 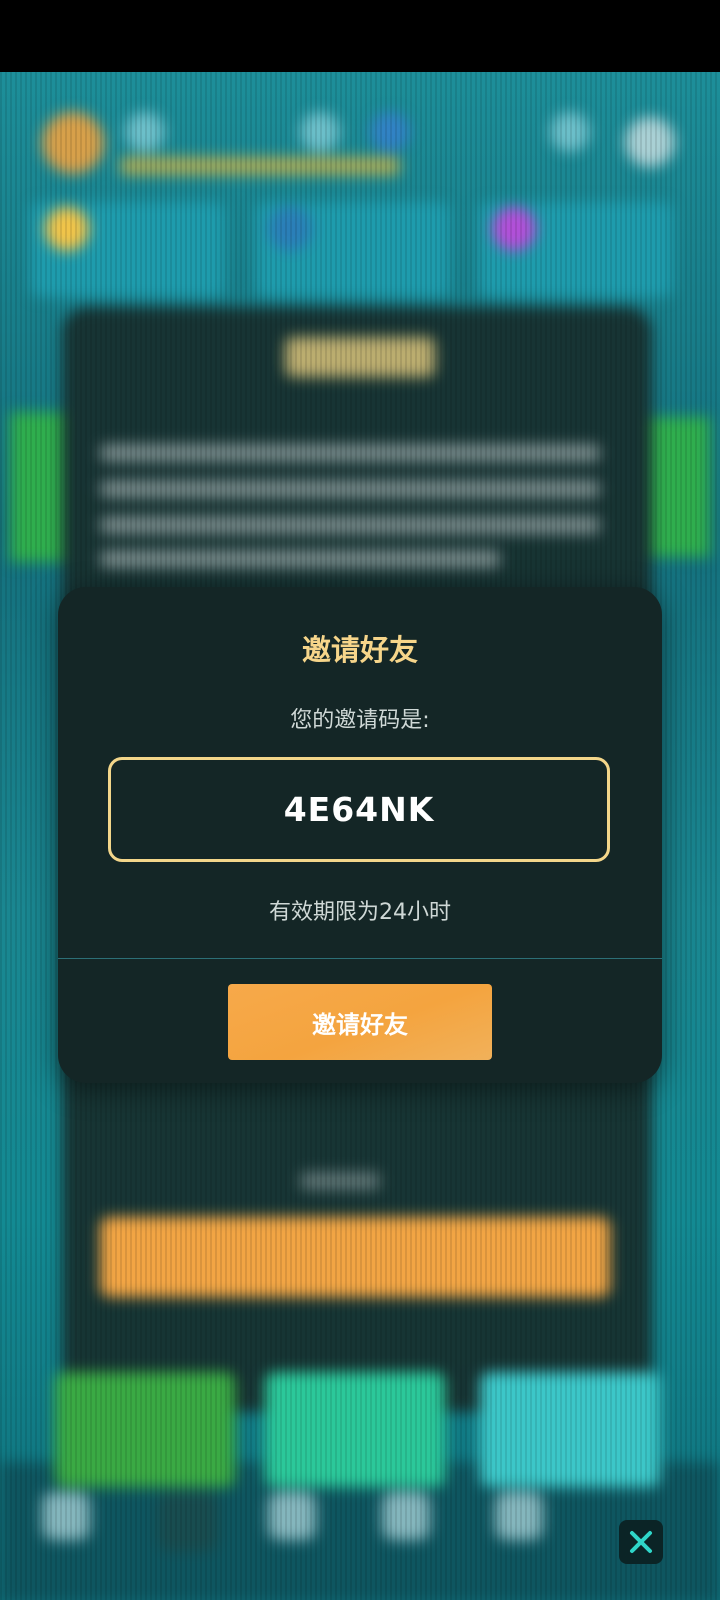 I want to click on status-bar, so click(x=360, y=36).